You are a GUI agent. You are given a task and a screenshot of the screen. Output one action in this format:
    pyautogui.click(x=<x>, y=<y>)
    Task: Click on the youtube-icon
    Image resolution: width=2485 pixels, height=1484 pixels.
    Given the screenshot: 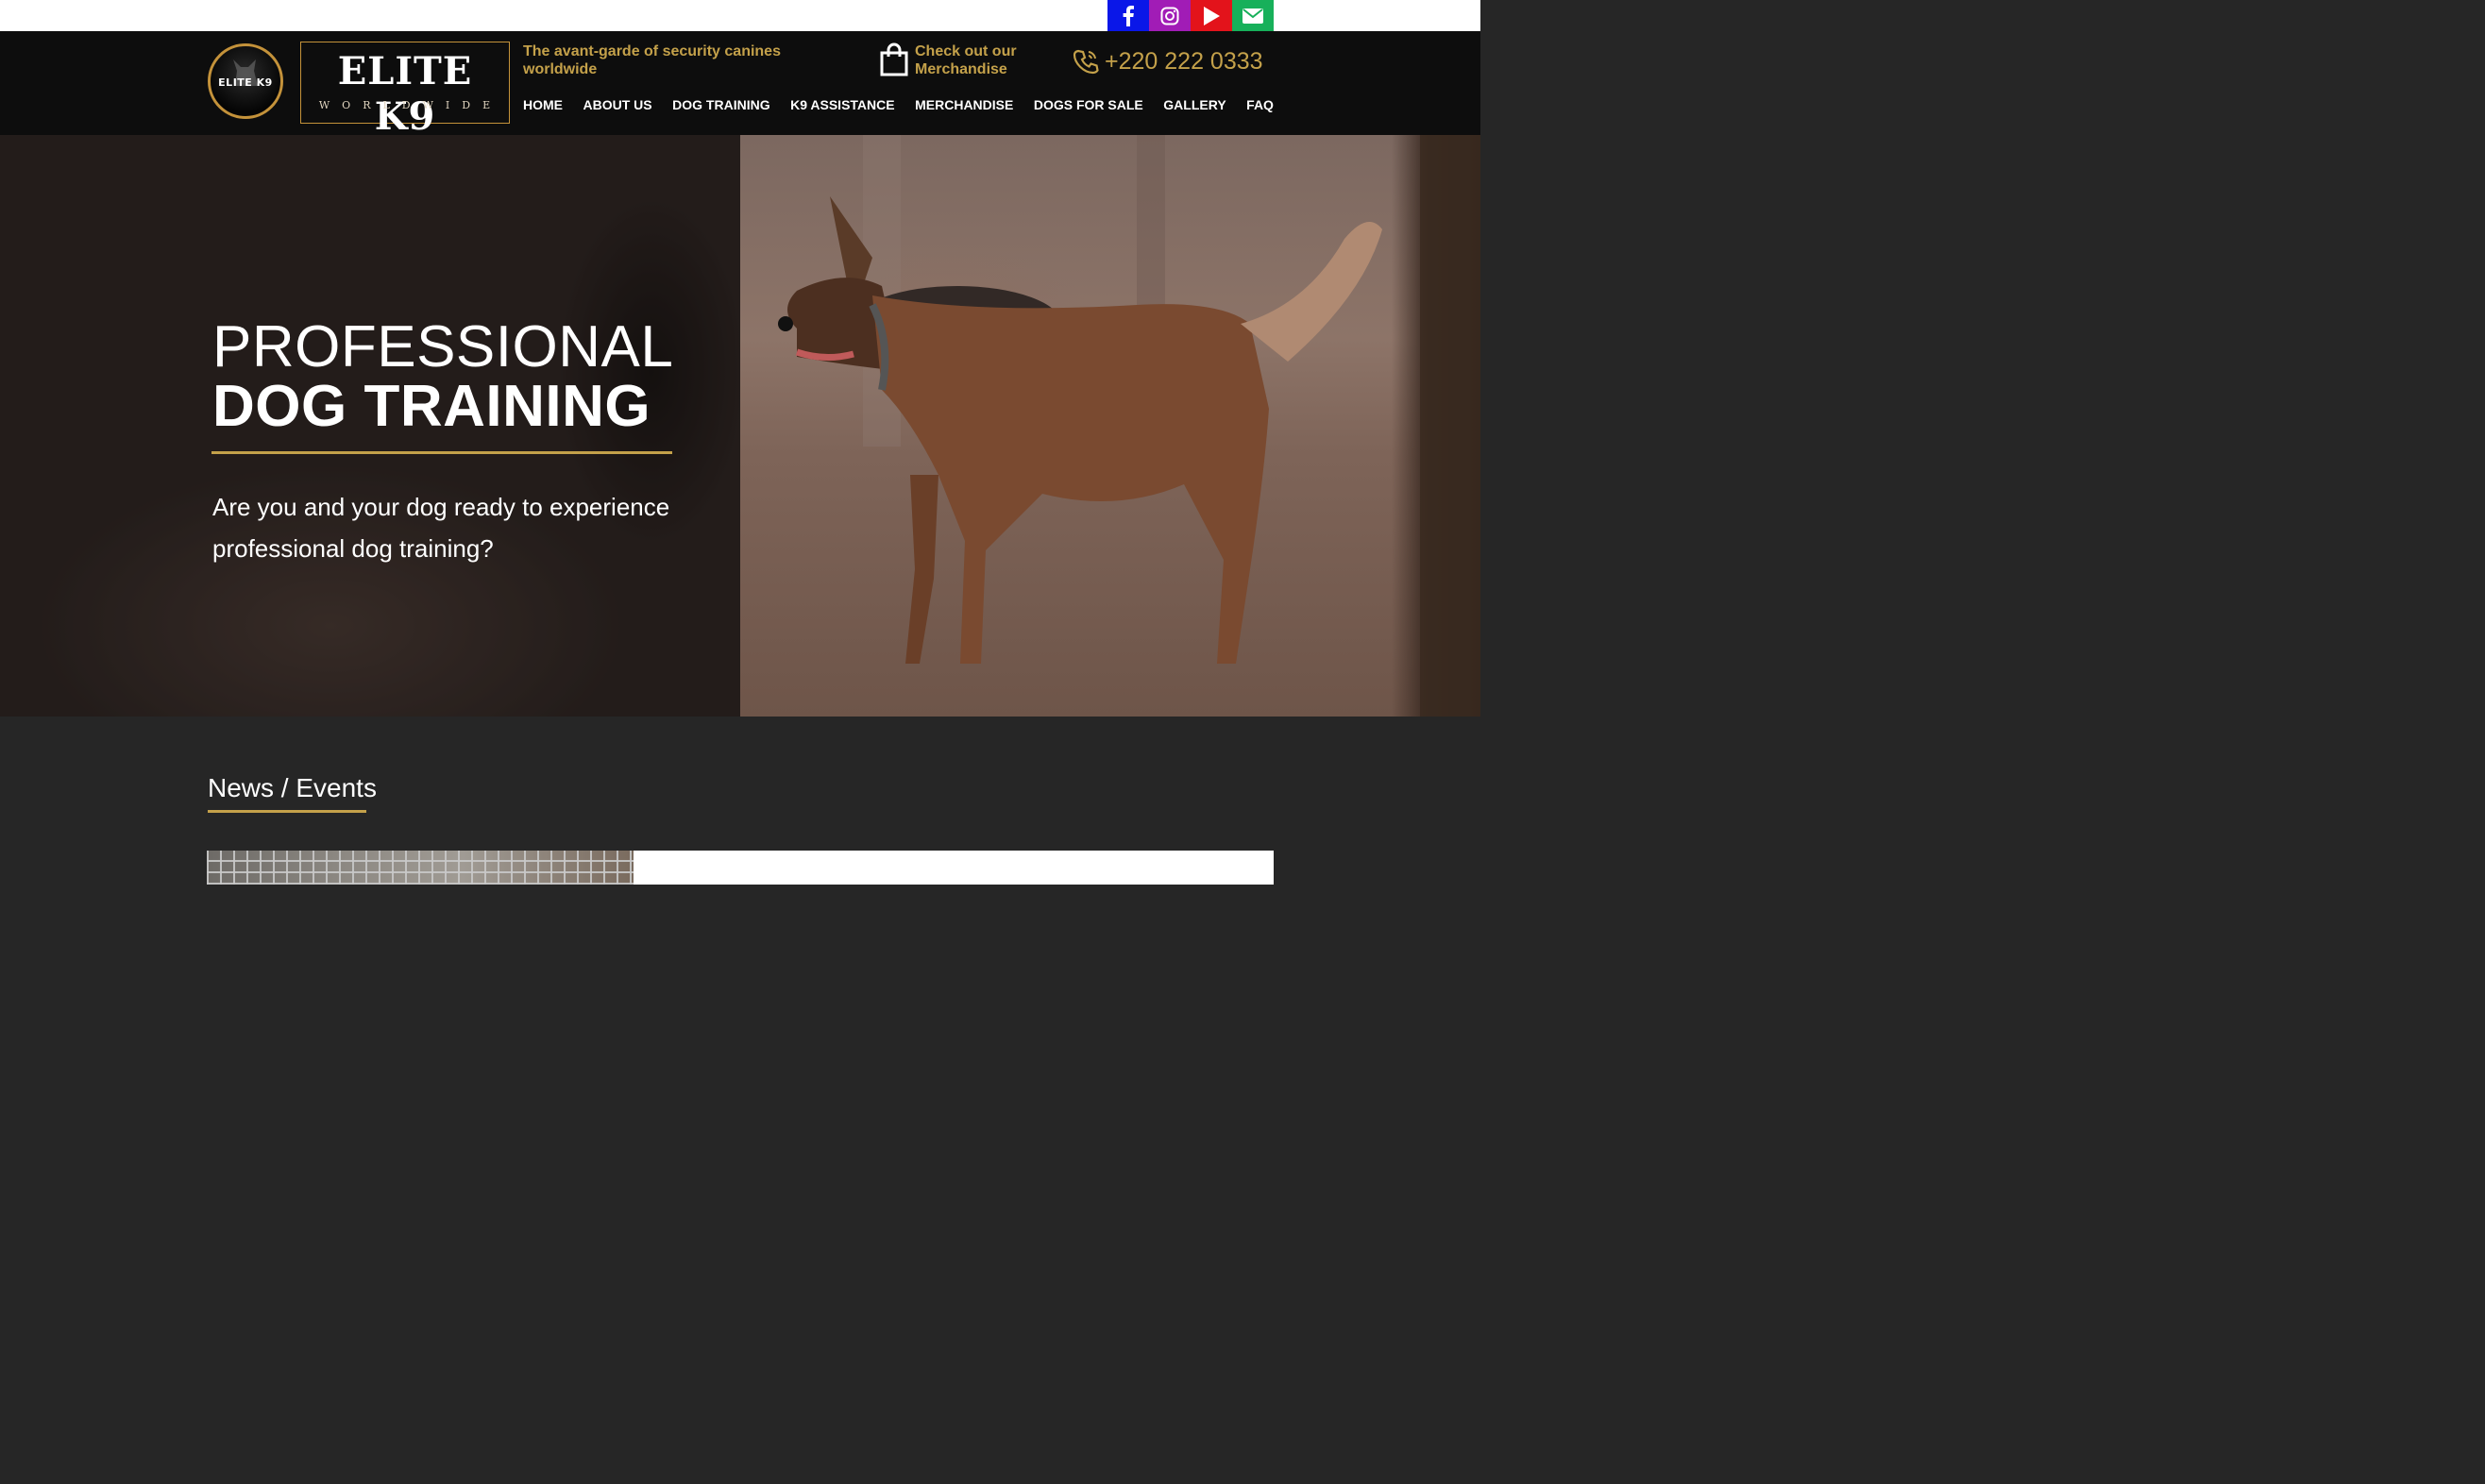 What is the action you would take?
    pyautogui.click(x=1212, y=15)
    